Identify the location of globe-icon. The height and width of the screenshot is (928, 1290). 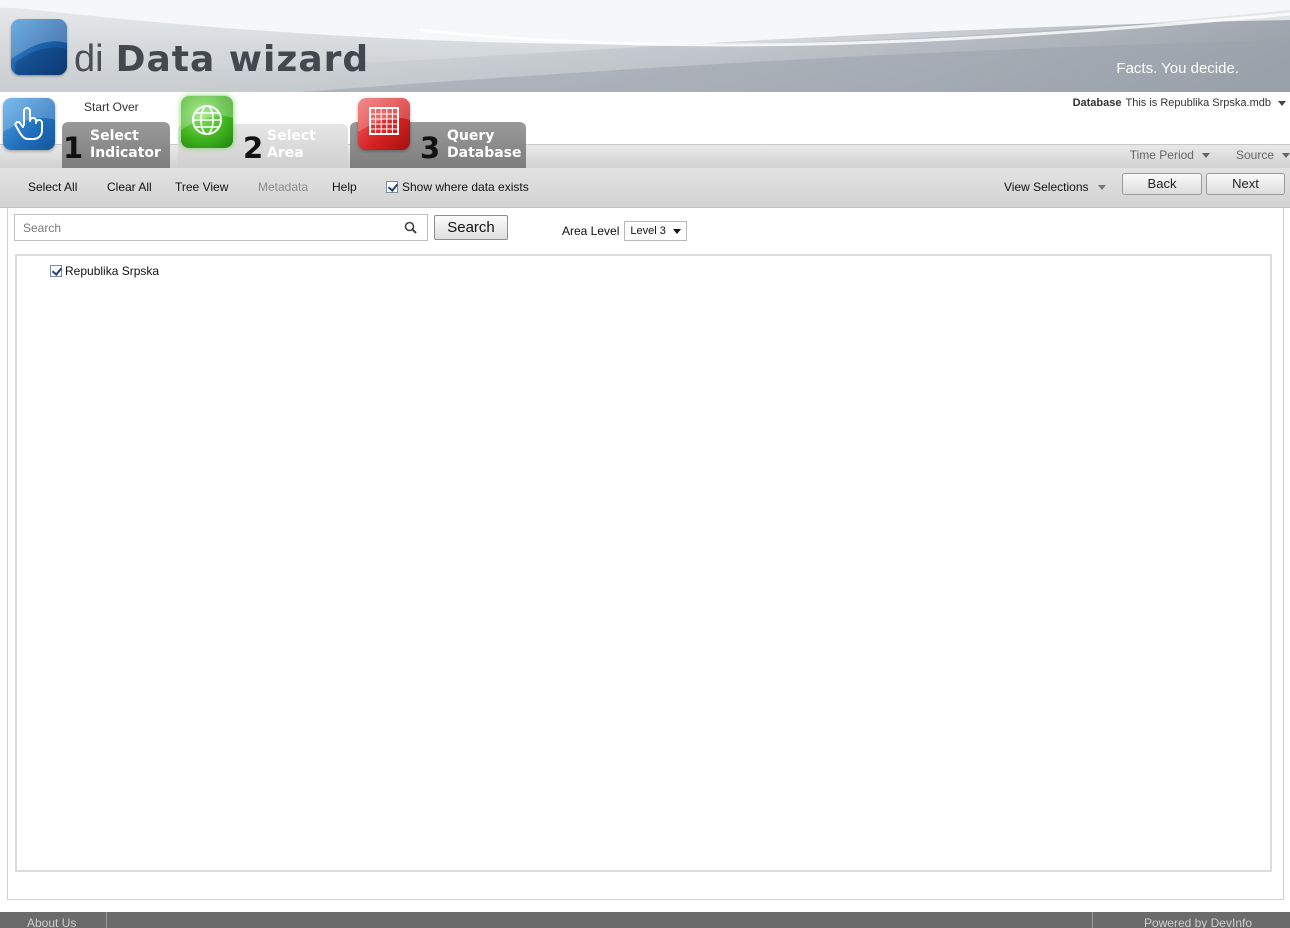
(207, 122).